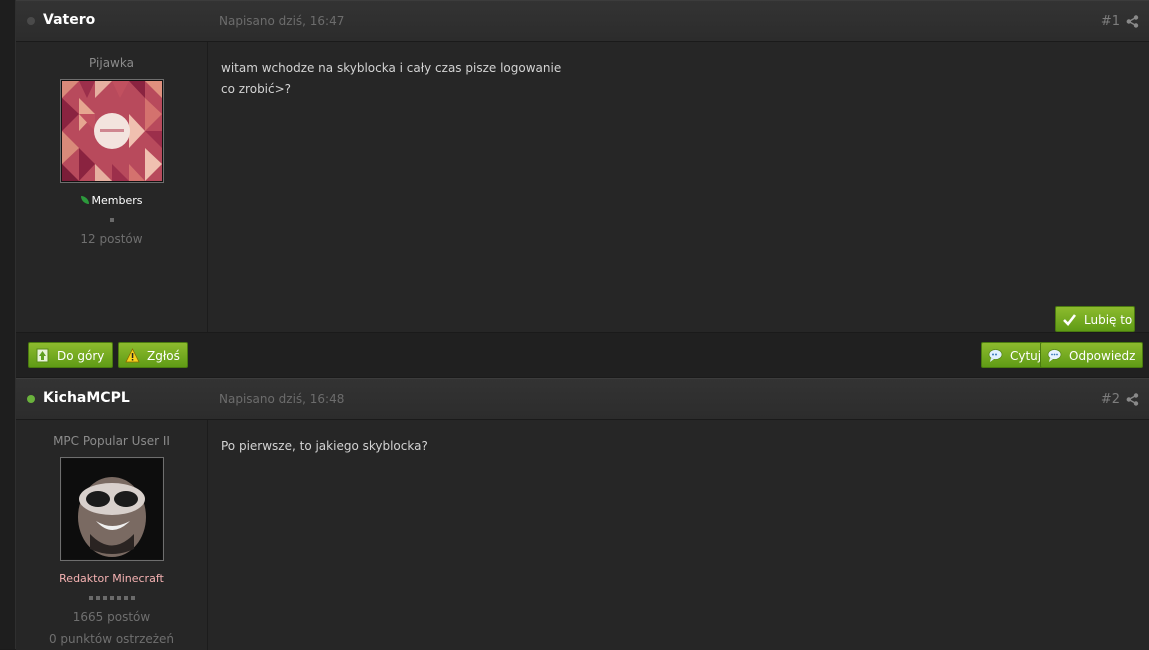  Describe the element at coordinates (256, 89) in the screenshot. I see `post-text-line: co zrobić>?` at that location.